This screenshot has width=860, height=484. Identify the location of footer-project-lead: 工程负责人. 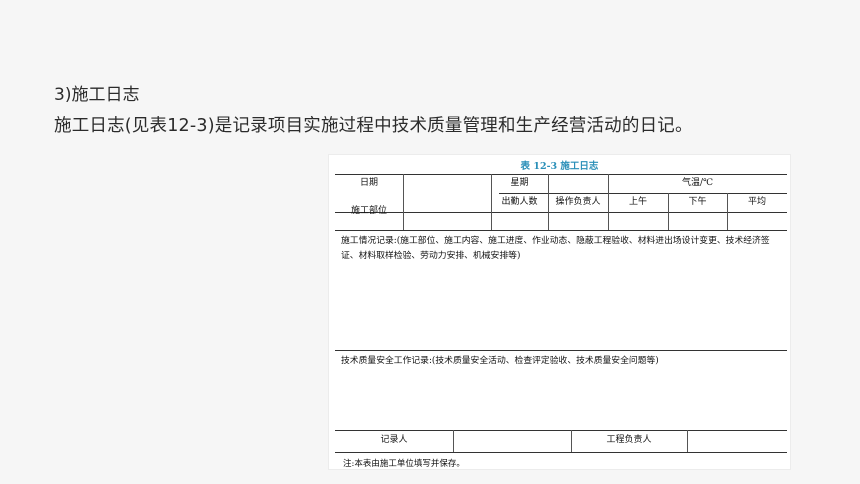
(629, 440).